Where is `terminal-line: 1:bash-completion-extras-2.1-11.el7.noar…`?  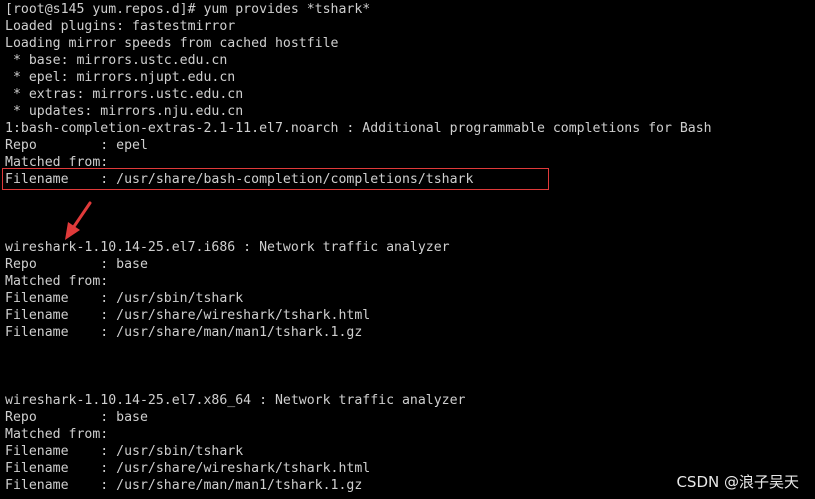 terminal-line: 1:bash-completion-extras-2.1-11.el7.noar… is located at coordinates (358, 128).